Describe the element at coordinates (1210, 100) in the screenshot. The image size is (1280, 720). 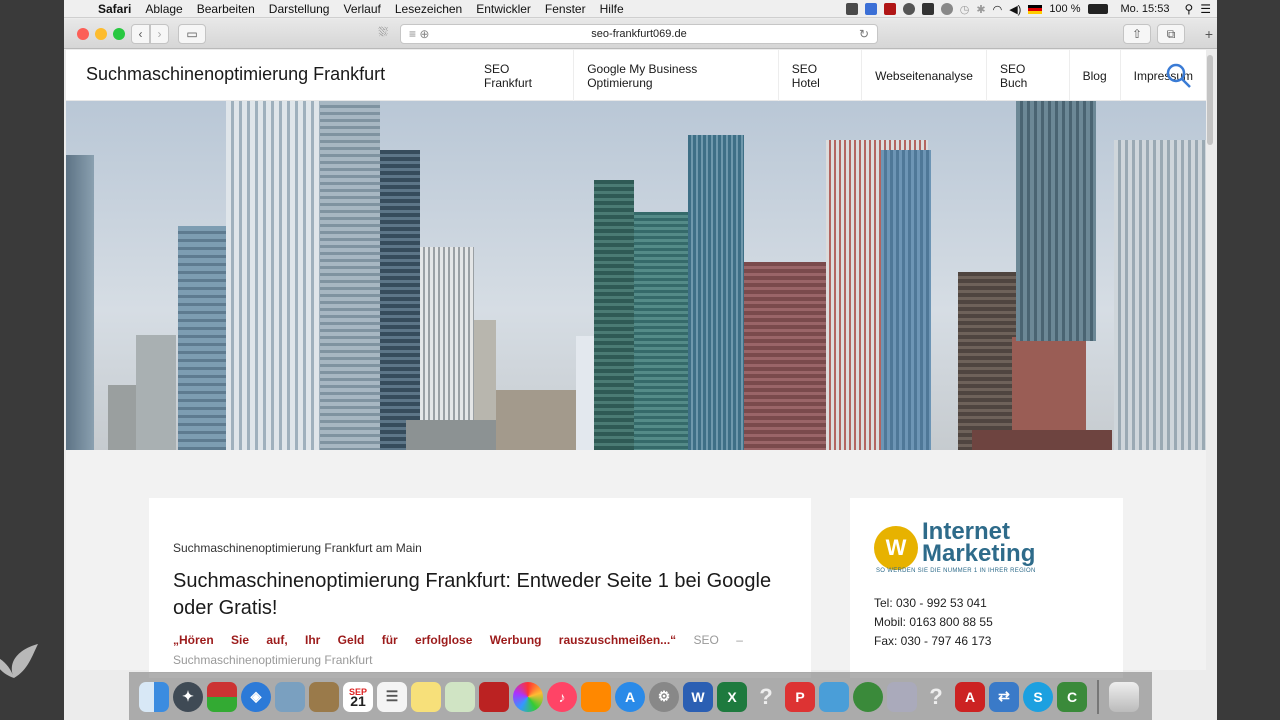
I see `page-scrollbar` at that location.